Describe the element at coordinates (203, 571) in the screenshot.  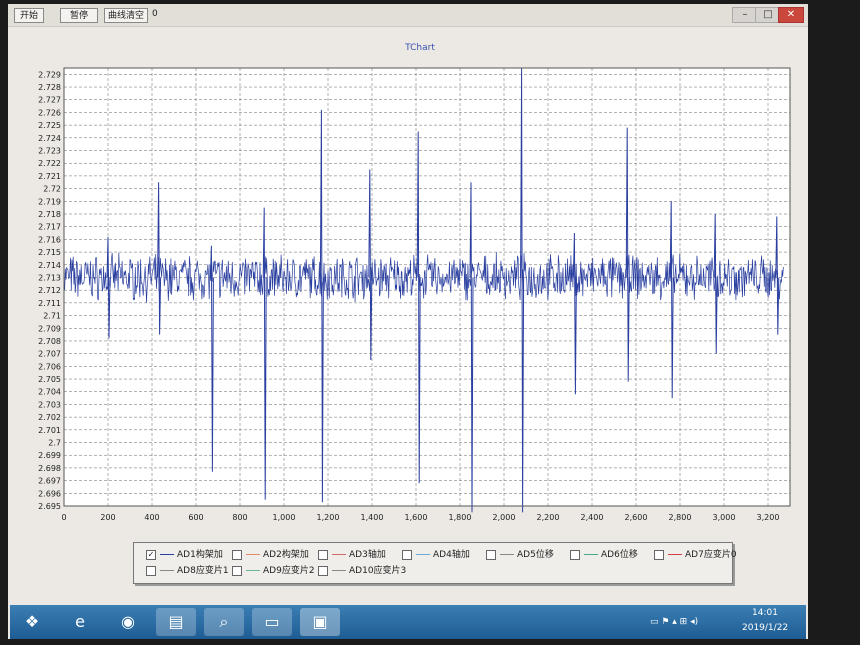
I see `legend-label: AD8应变片1` at that location.